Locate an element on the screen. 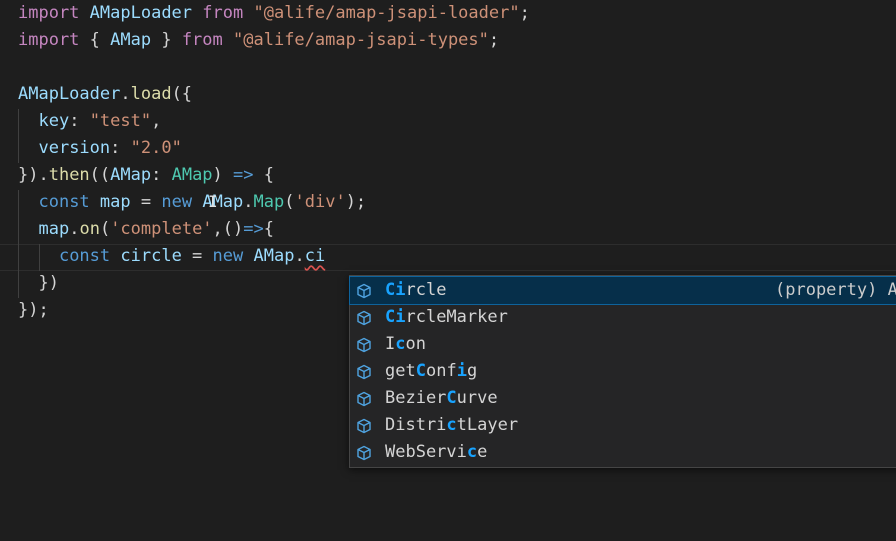  code-token: ) is located at coordinates (223, 175).